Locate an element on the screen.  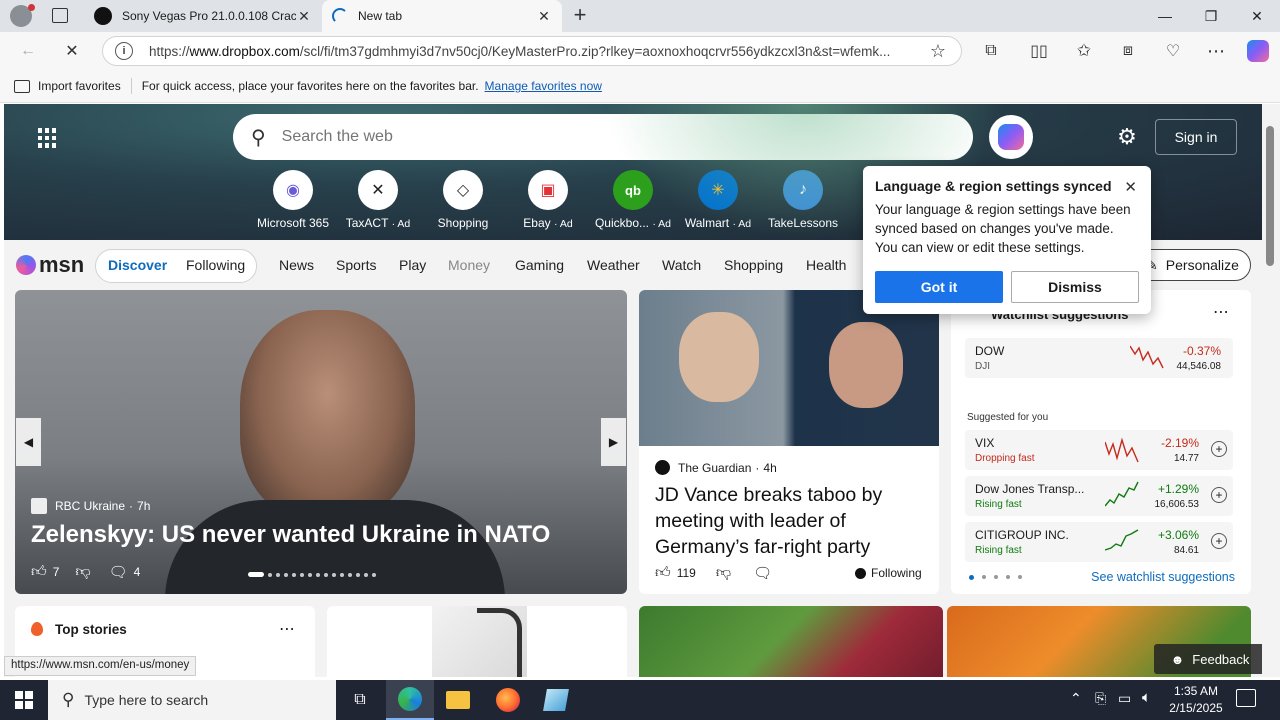
windows-start-icon is located at coordinates (24, 700).